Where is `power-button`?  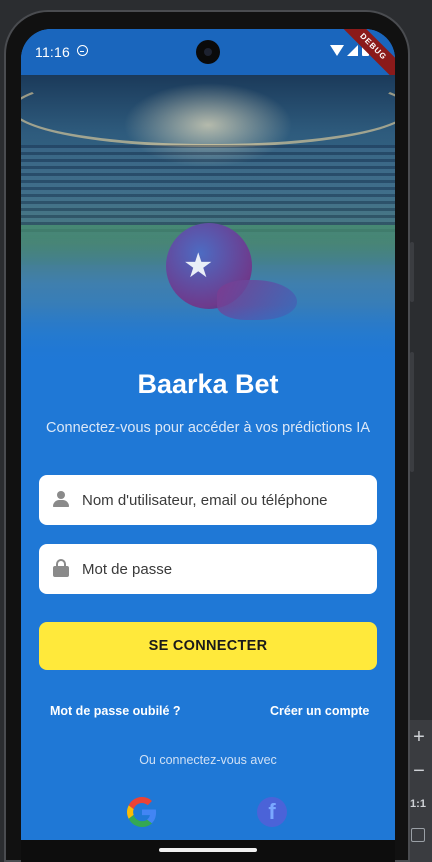
power-button is located at coordinates (412, 412).